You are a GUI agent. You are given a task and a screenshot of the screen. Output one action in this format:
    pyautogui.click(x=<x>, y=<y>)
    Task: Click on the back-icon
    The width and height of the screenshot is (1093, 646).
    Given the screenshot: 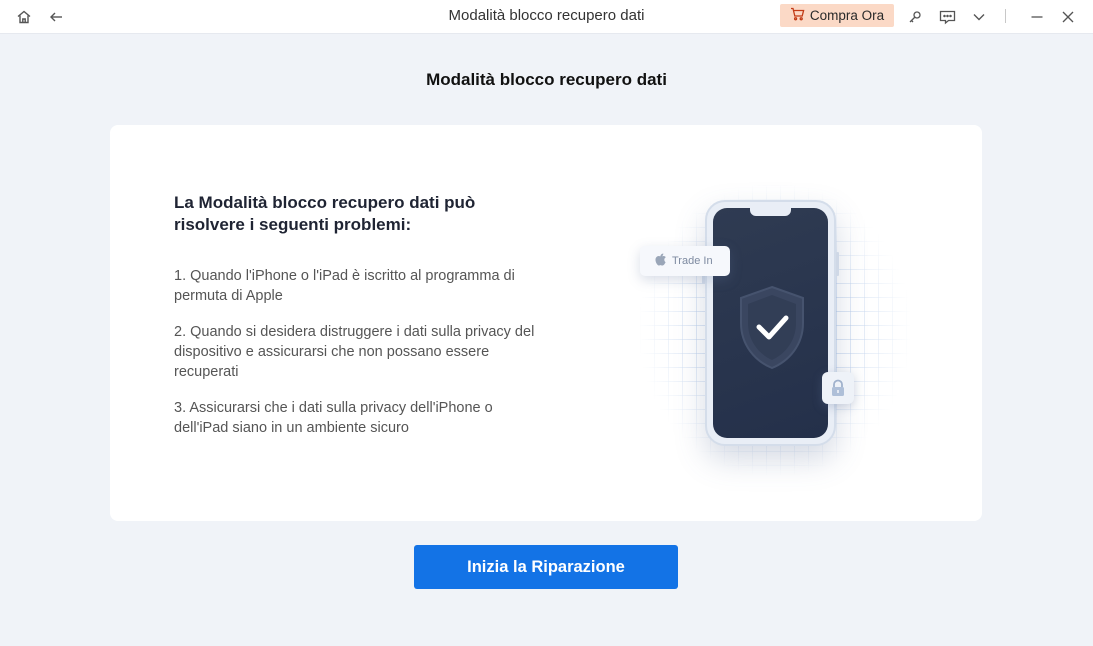 What is the action you would take?
    pyautogui.click(x=56, y=17)
    